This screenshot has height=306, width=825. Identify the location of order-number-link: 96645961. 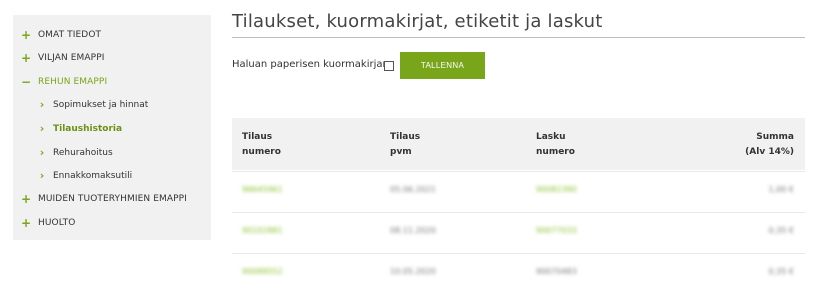
(262, 189).